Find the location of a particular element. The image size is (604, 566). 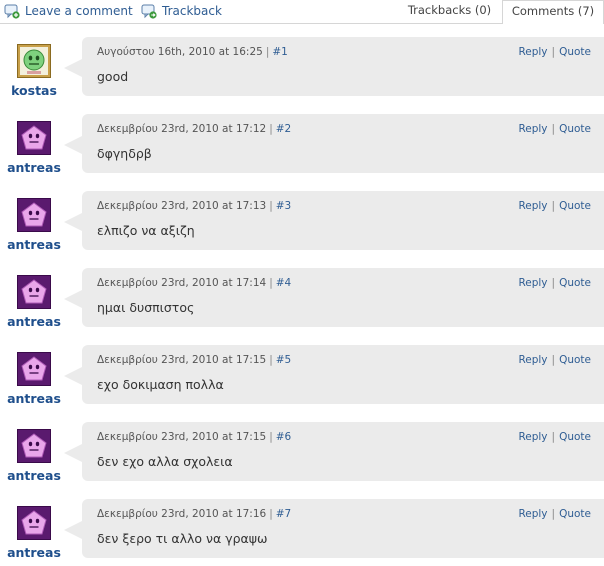

comment-text: δεν ξερο τι αλλο να γραψω is located at coordinates (182, 538).